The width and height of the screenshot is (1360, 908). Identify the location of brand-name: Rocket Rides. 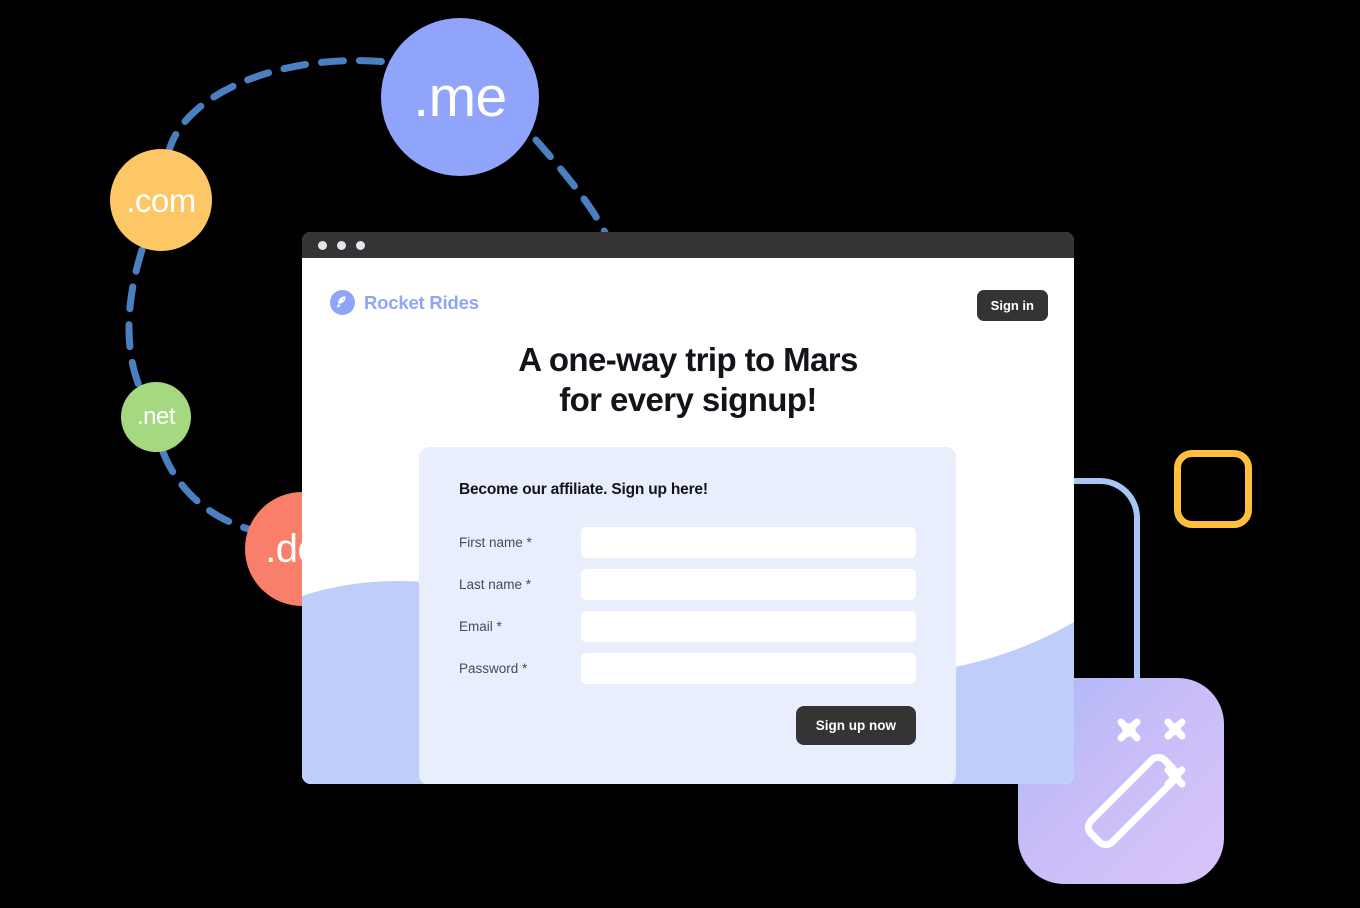
(421, 302).